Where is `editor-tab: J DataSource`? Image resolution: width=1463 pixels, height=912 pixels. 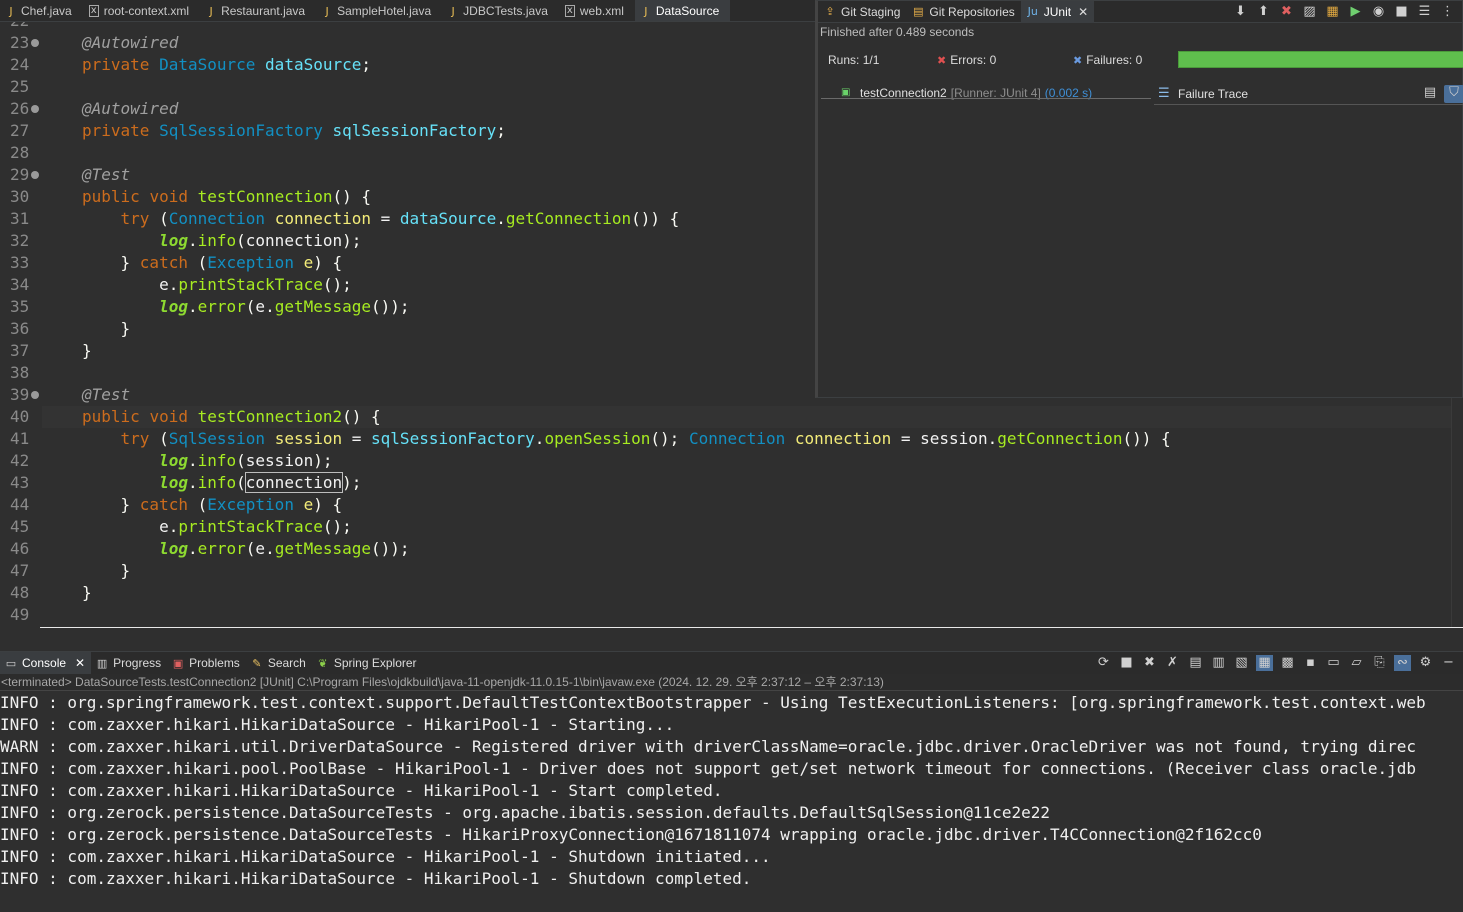 editor-tab: J DataSource is located at coordinates (682, 10).